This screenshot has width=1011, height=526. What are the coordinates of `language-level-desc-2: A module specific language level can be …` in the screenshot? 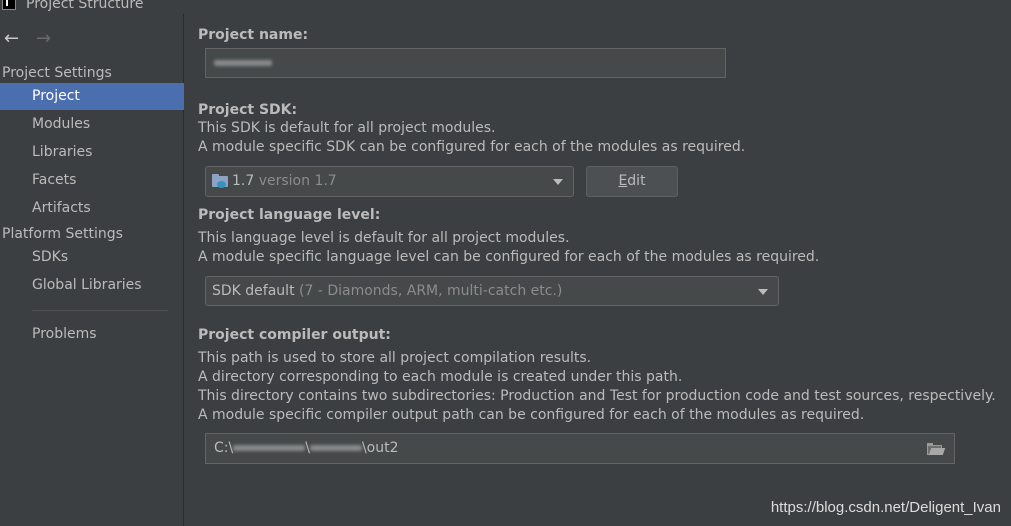 It's located at (509, 257).